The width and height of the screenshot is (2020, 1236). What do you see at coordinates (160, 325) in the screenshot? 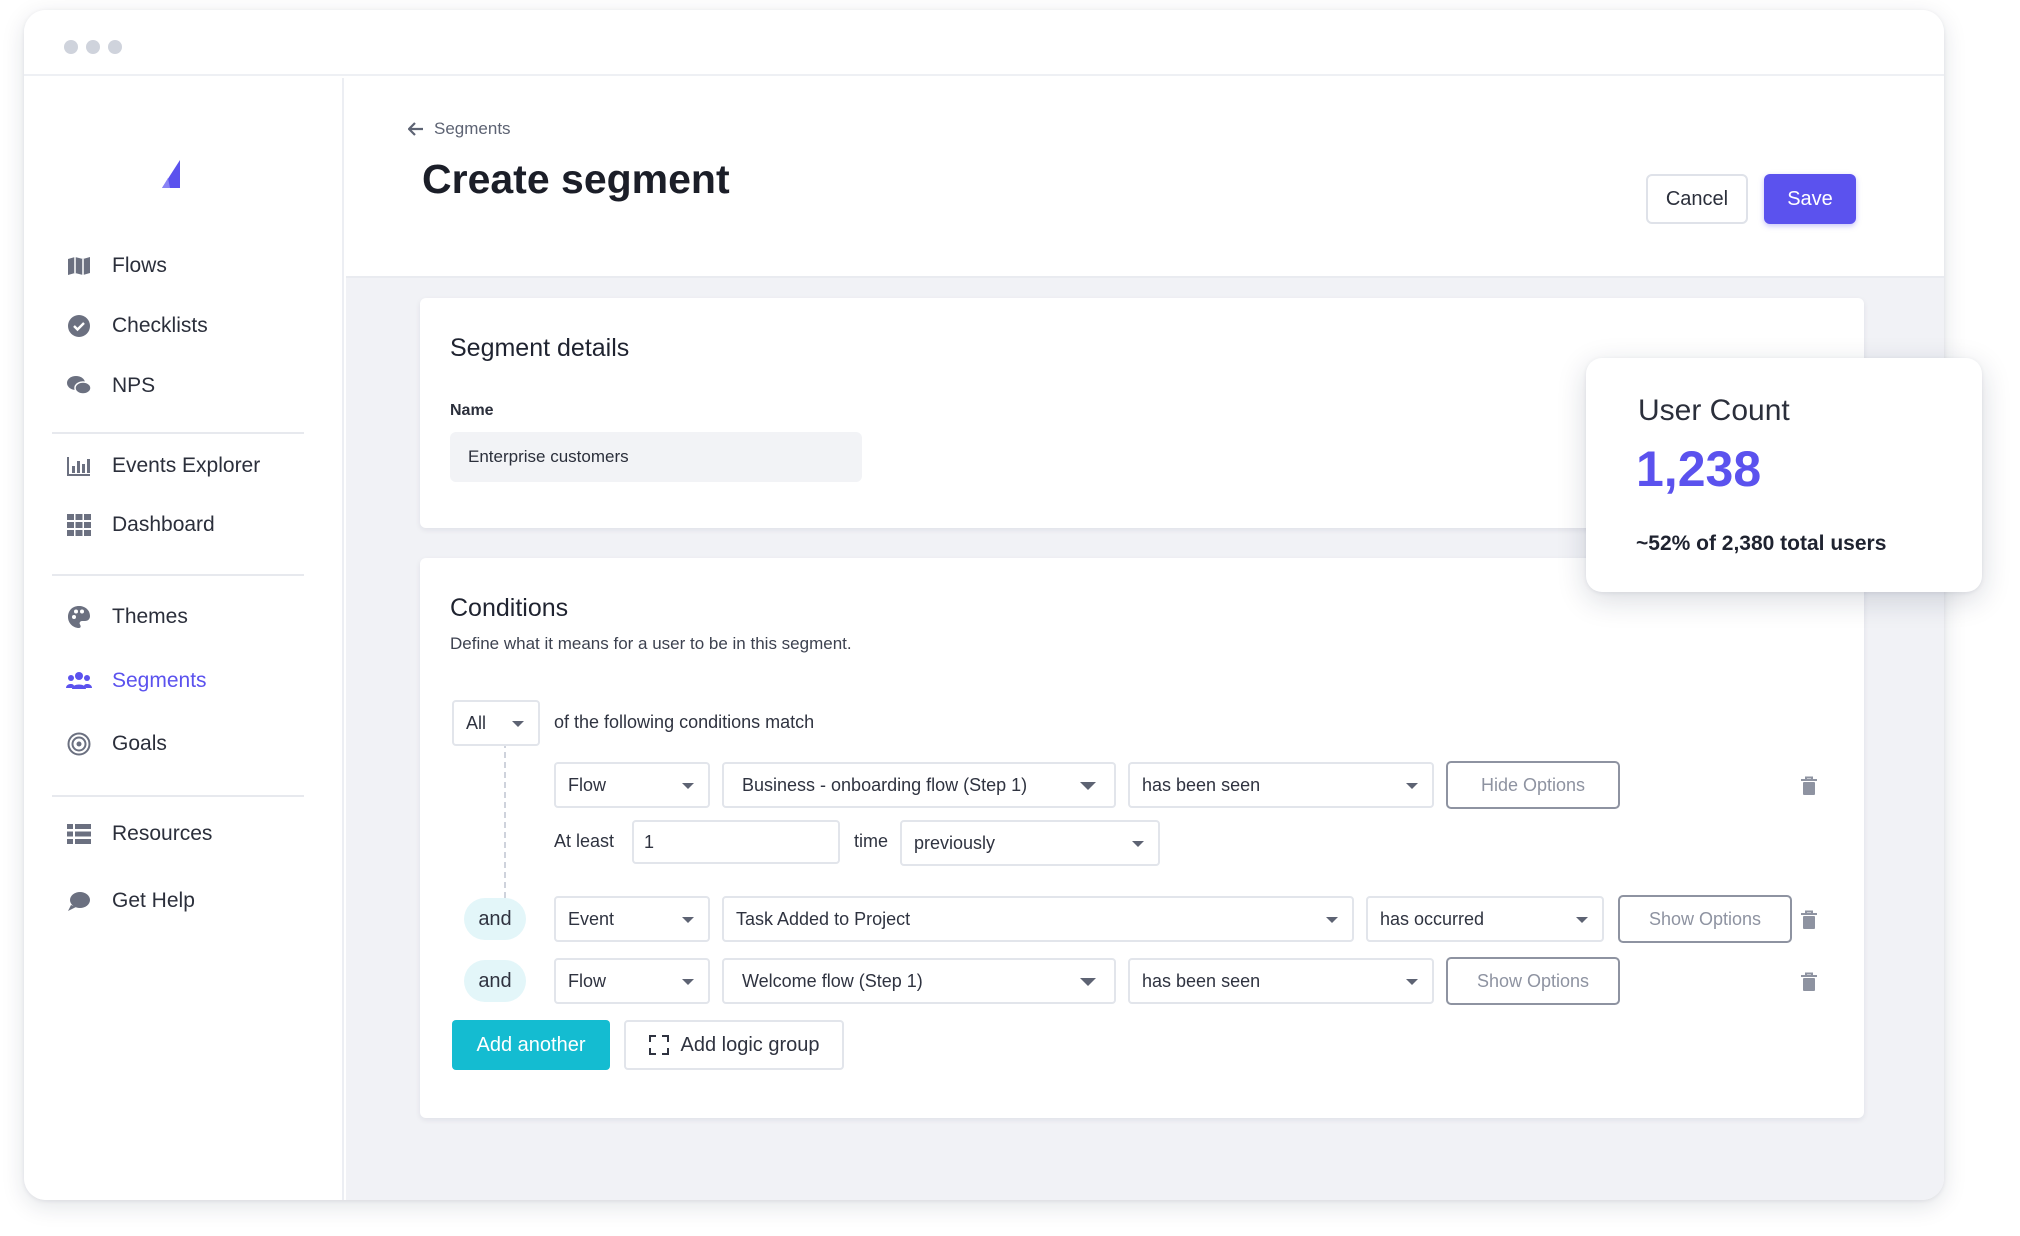
I see `sidebar-item-label: Checklists` at bounding box center [160, 325].